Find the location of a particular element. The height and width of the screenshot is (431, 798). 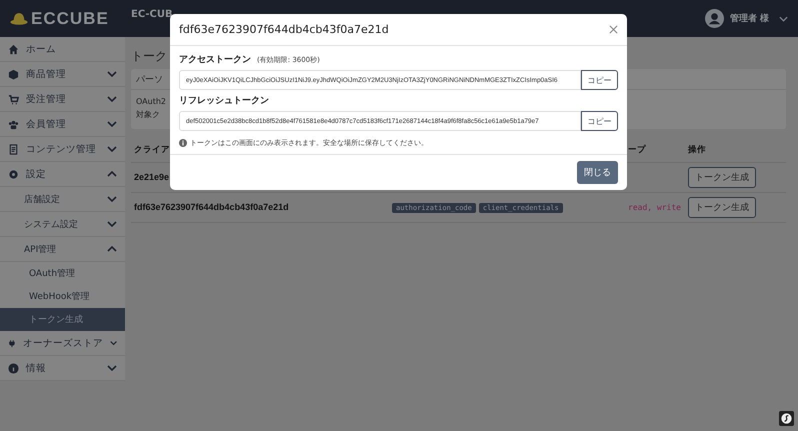

shop-name: EC-CUB is located at coordinates (152, 14).